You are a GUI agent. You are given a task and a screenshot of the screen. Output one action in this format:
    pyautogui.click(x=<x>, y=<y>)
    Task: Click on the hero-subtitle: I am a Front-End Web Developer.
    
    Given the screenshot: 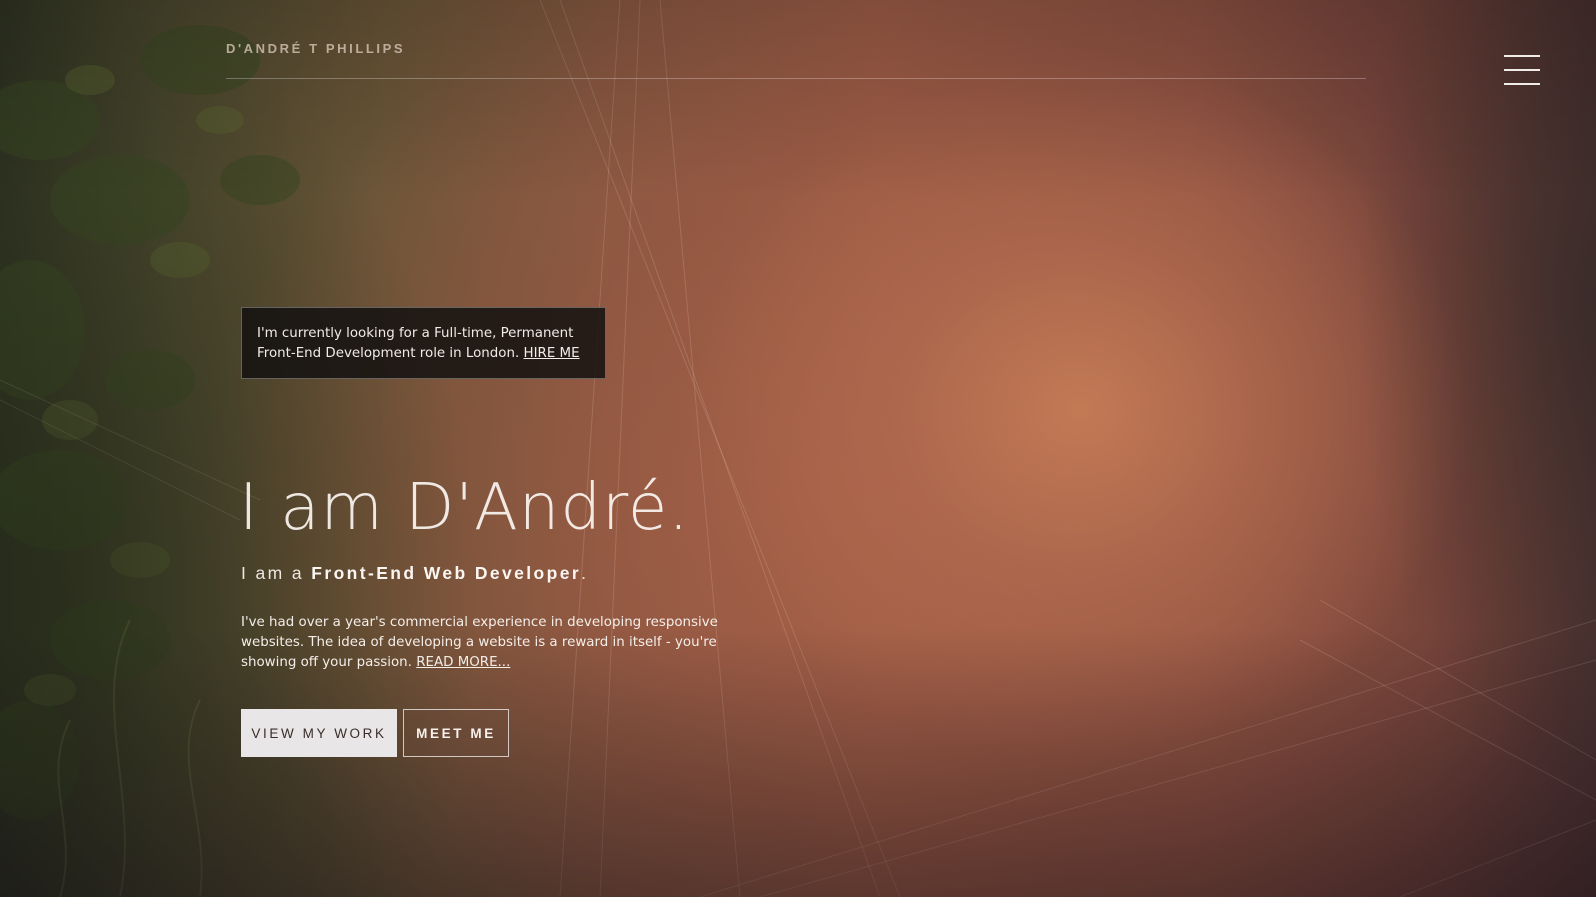 What is the action you would take?
    pyautogui.click(x=414, y=573)
    